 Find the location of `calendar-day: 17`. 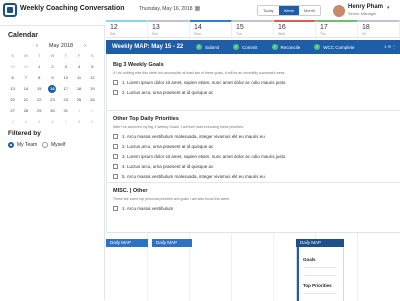

calendar-day: 17 is located at coordinates (65, 89).